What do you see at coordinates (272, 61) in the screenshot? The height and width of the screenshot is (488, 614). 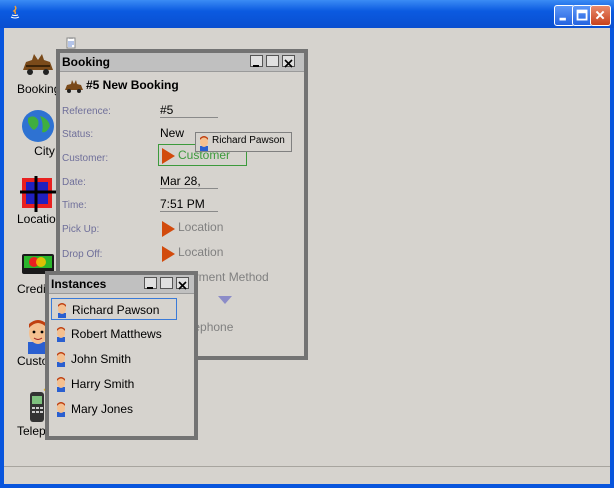 I see `booking-maximize-button` at bounding box center [272, 61].